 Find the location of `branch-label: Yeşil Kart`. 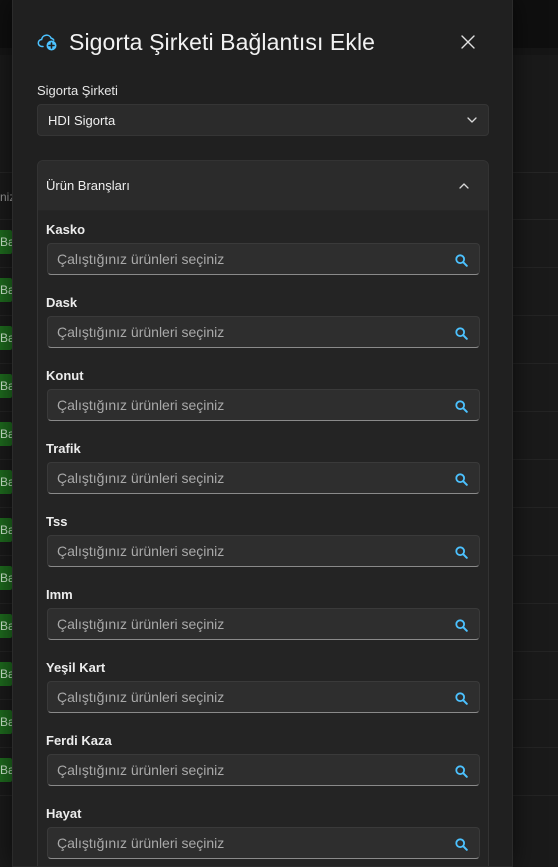

branch-label: Yeşil Kart is located at coordinates (76, 667).